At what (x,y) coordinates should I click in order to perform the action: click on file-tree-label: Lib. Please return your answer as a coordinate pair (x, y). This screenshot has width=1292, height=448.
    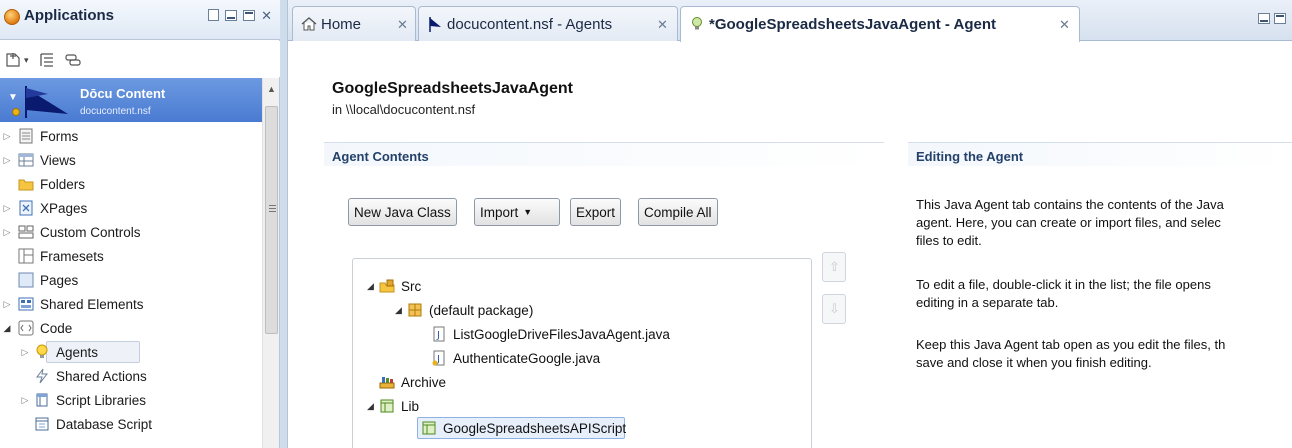
    Looking at the image, I should click on (410, 406).